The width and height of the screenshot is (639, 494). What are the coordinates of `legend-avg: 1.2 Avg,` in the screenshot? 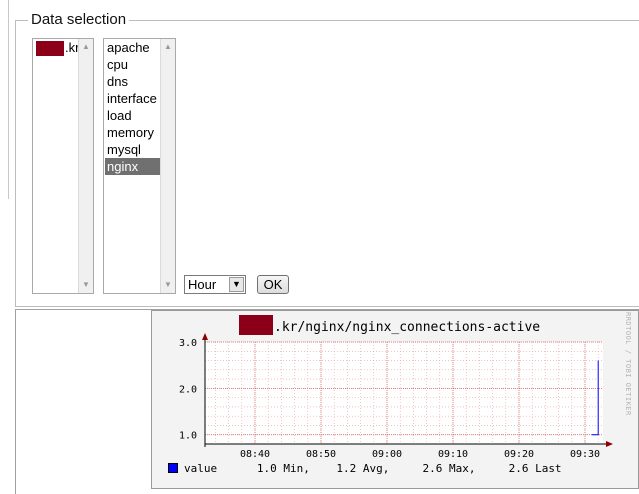 It's located at (363, 468).